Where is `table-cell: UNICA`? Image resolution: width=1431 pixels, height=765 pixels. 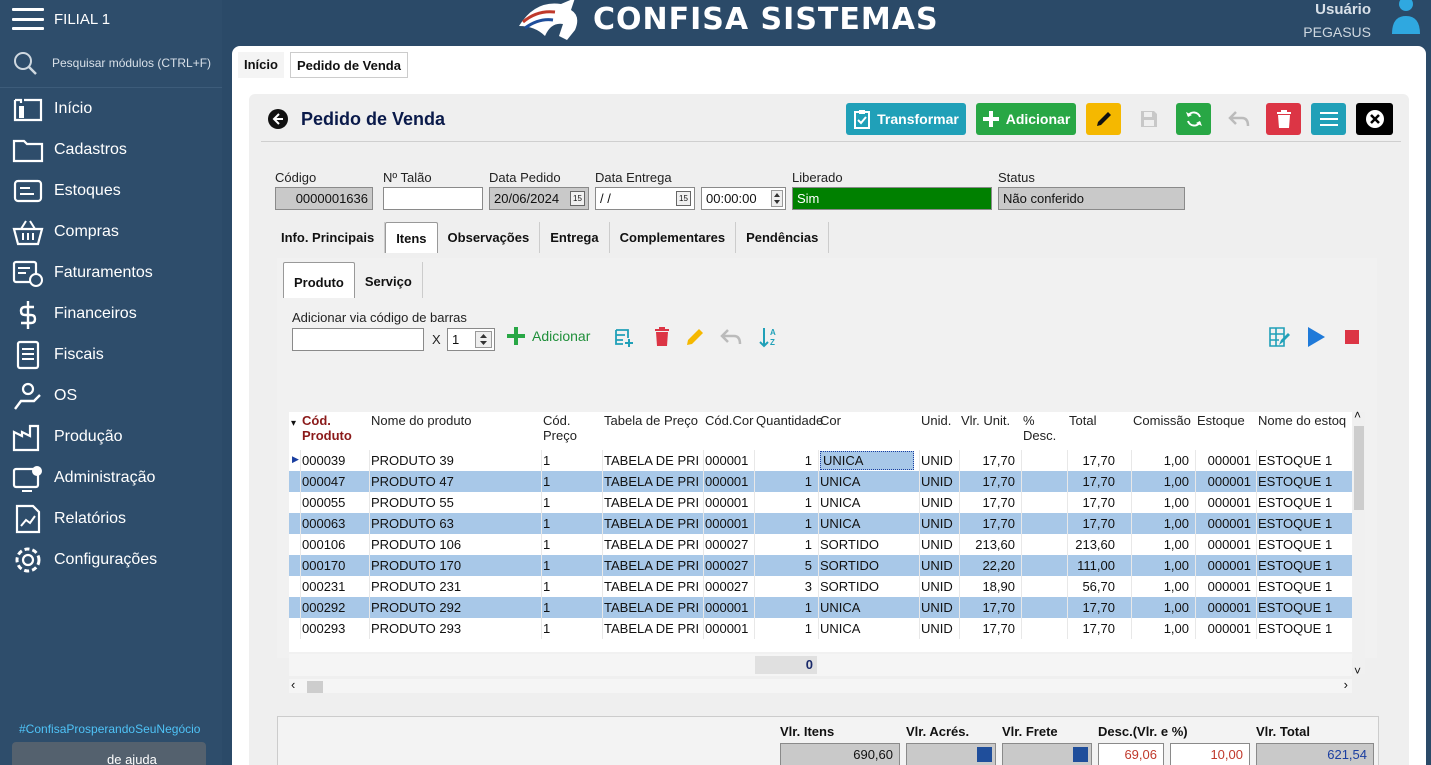
table-cell: UNICA is located at coordinates (867, 502).